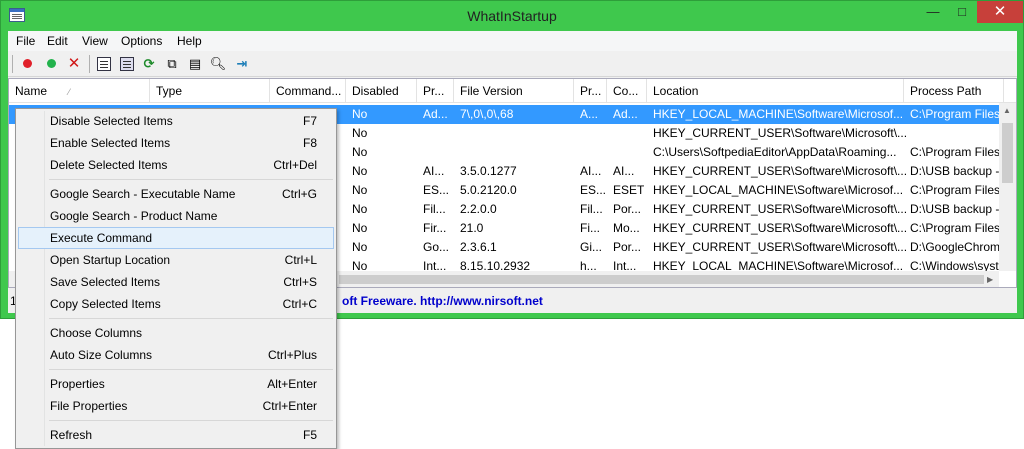 Image resolution: width=1024 pixels, height=449 pixels. What do you see at coordinates (110, 143) in the screenshot?
I see `menu-item-label: Enable Selected Items` at bounding box center [110, 143].